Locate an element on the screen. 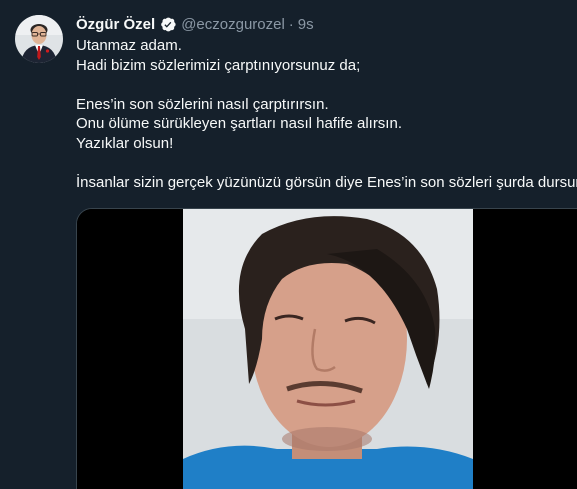 This screenshot has height=489, width=577. author-handle: @eczozgurozel is located at coordinates (233, 24).